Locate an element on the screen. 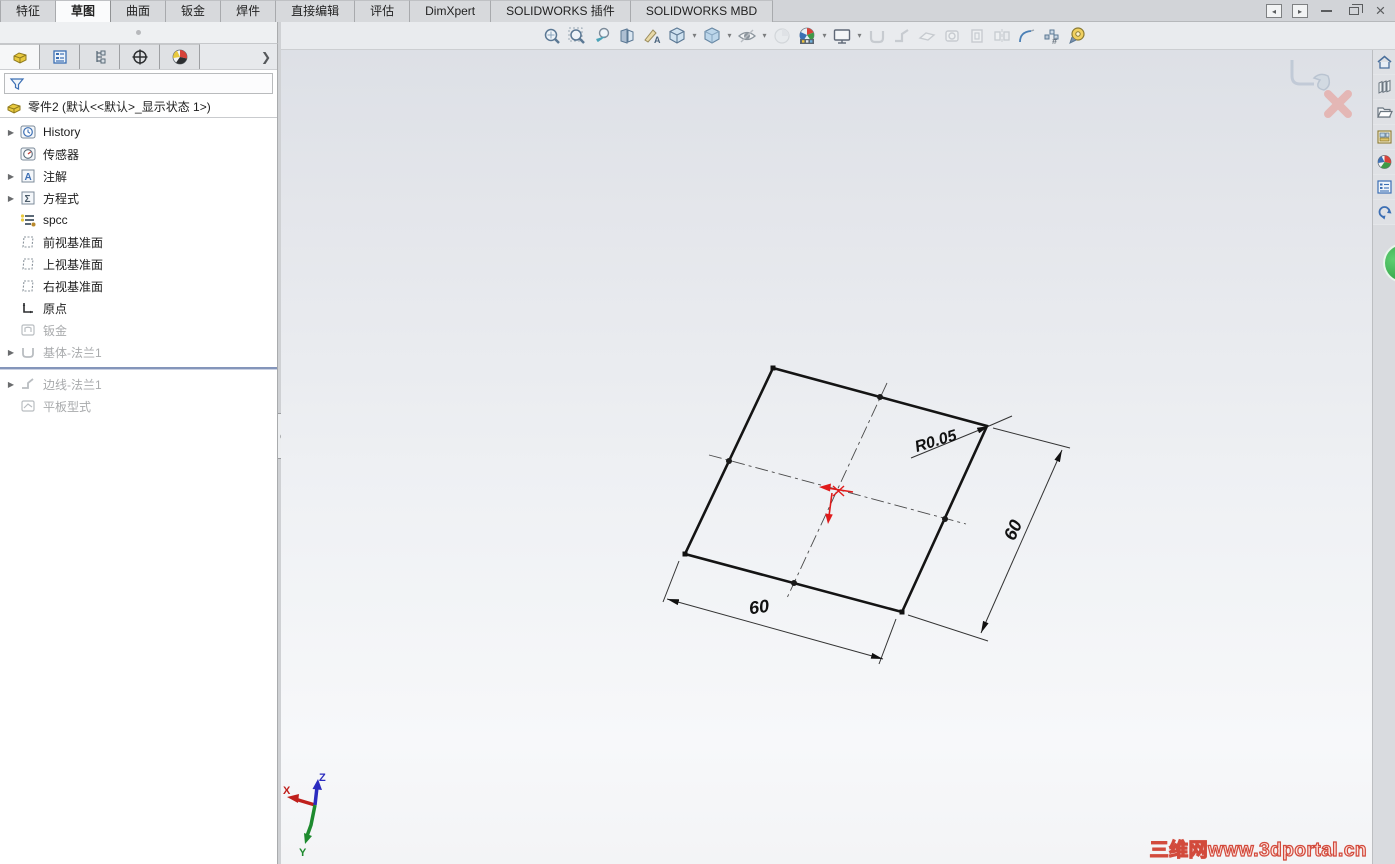 Image resolution: width=1395 pixels, height=864 pixels. annotations-icon: A is located at coordinates (28, 176).